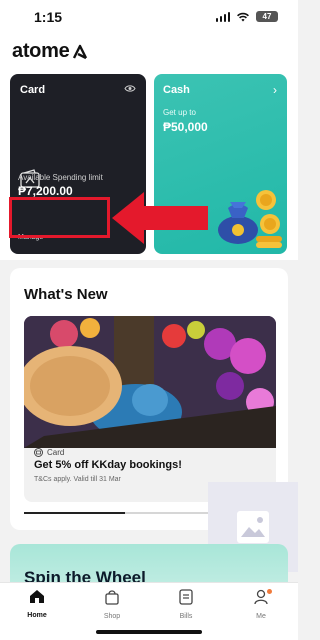  Describe the element at coordinates (74, 513) in the screenshot. I see `carousel-progress-fill` at that location.